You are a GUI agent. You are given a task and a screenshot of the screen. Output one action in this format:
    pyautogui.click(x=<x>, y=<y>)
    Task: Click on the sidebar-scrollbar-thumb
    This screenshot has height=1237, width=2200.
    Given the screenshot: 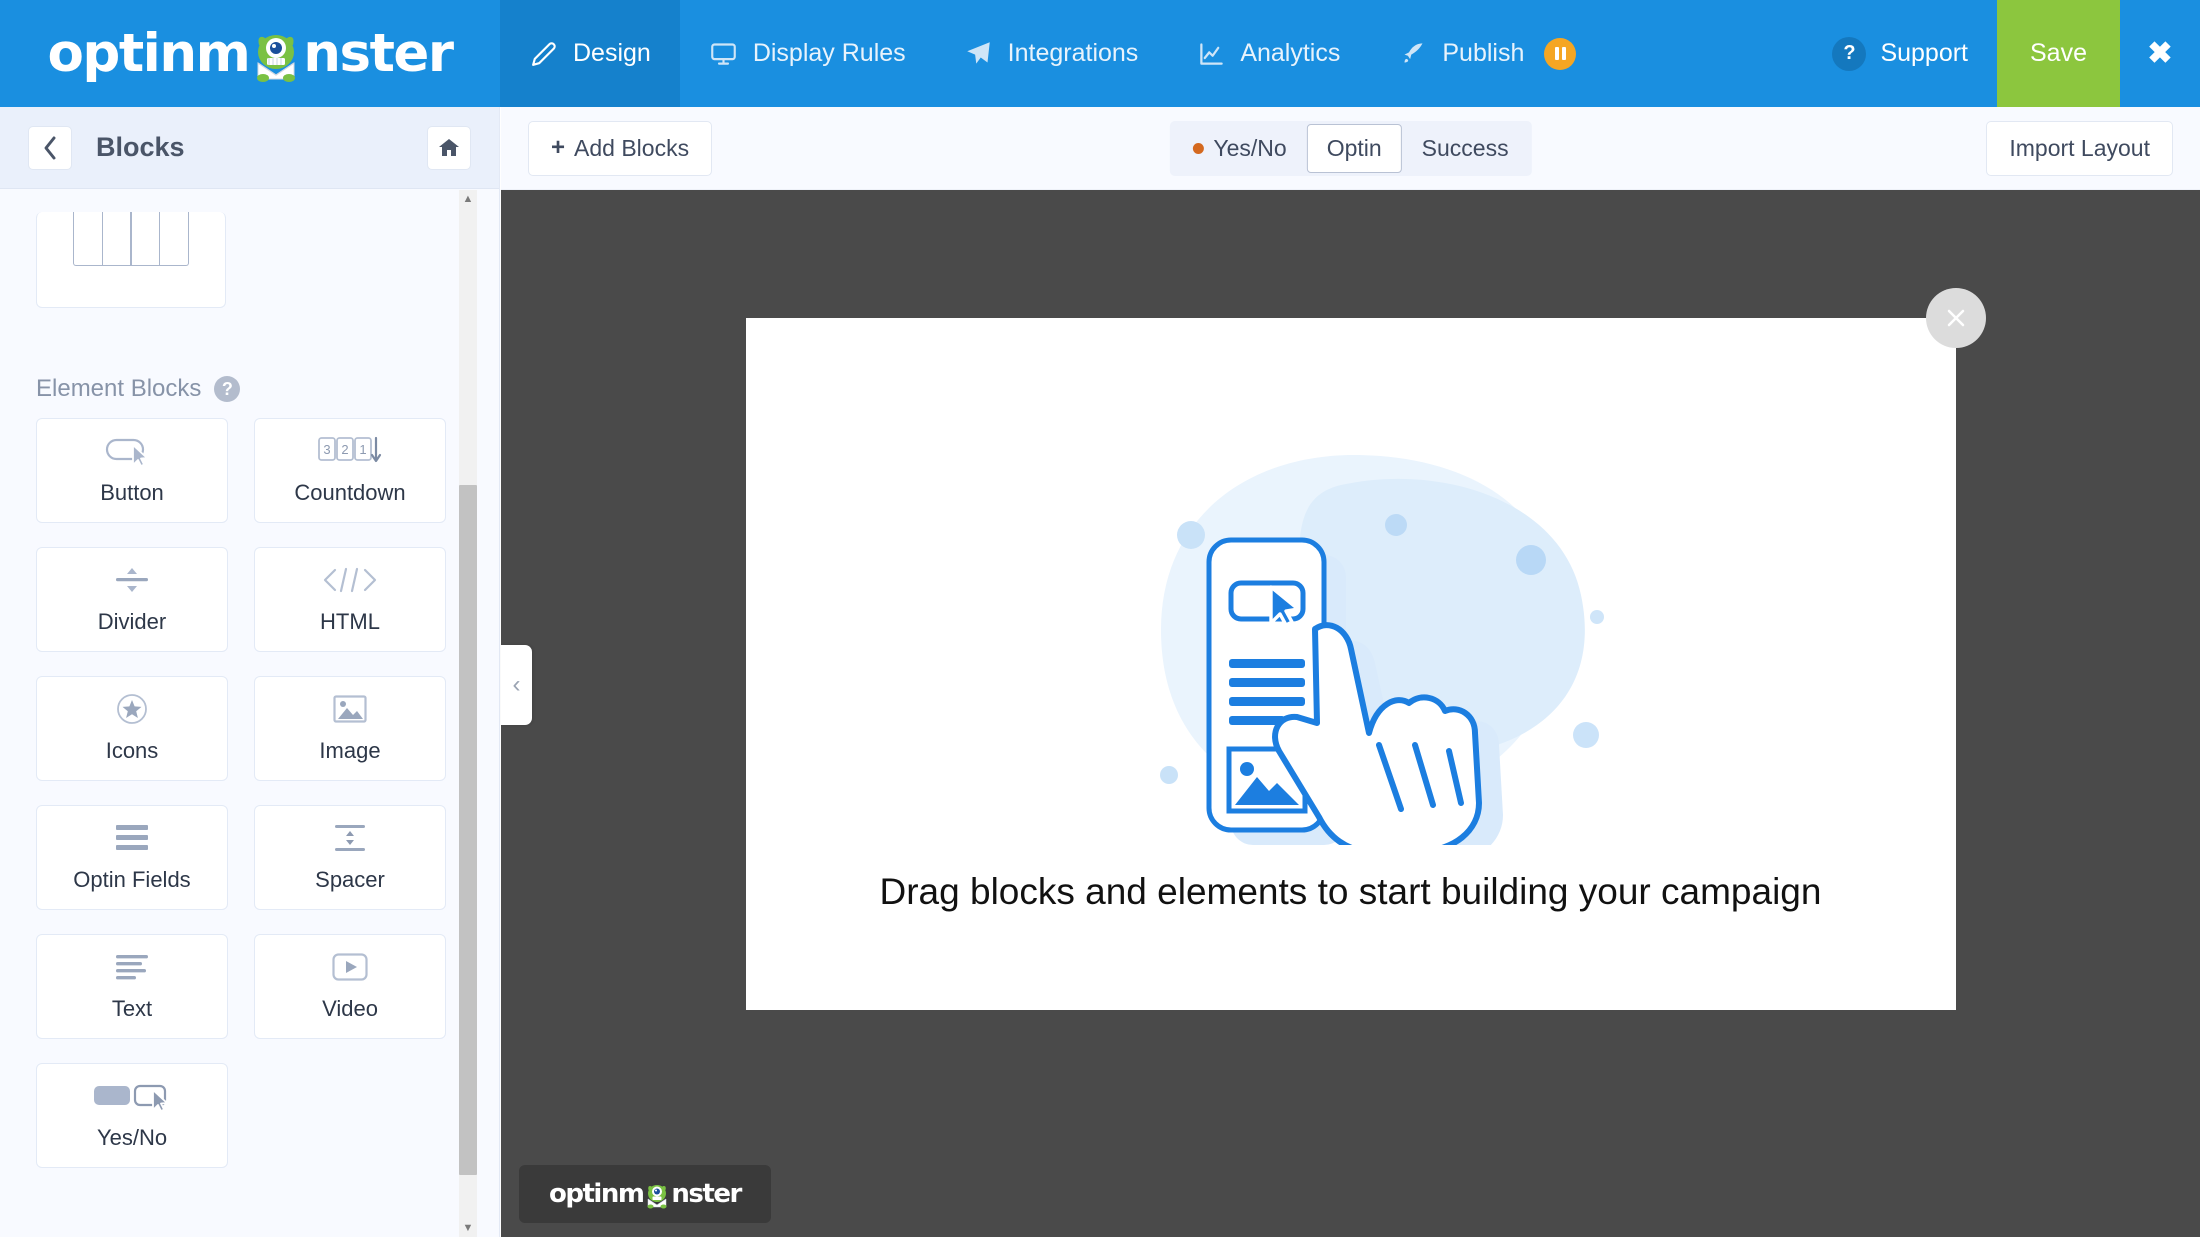 What is the action you would take?
    pyautogui.click(x=468, y=830)
    